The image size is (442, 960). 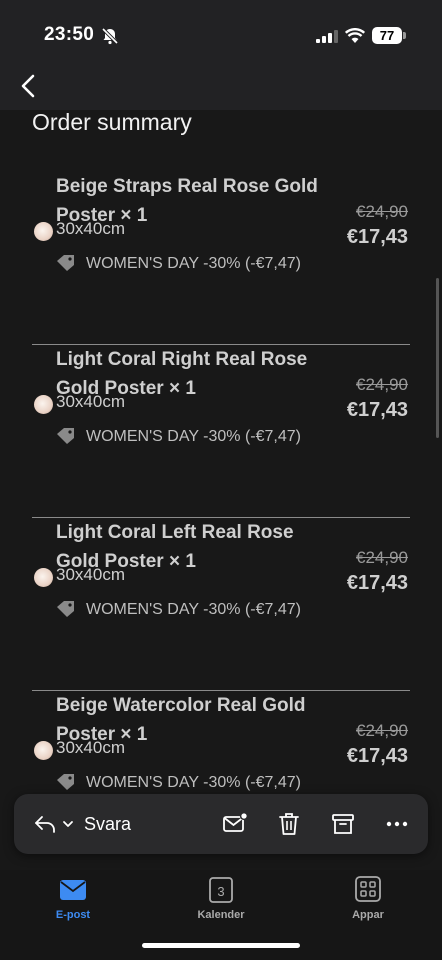 What do you see at coordinates (397, 824) in the screenshot?
I see `more-options-icon` at bounding box center [397, 824].